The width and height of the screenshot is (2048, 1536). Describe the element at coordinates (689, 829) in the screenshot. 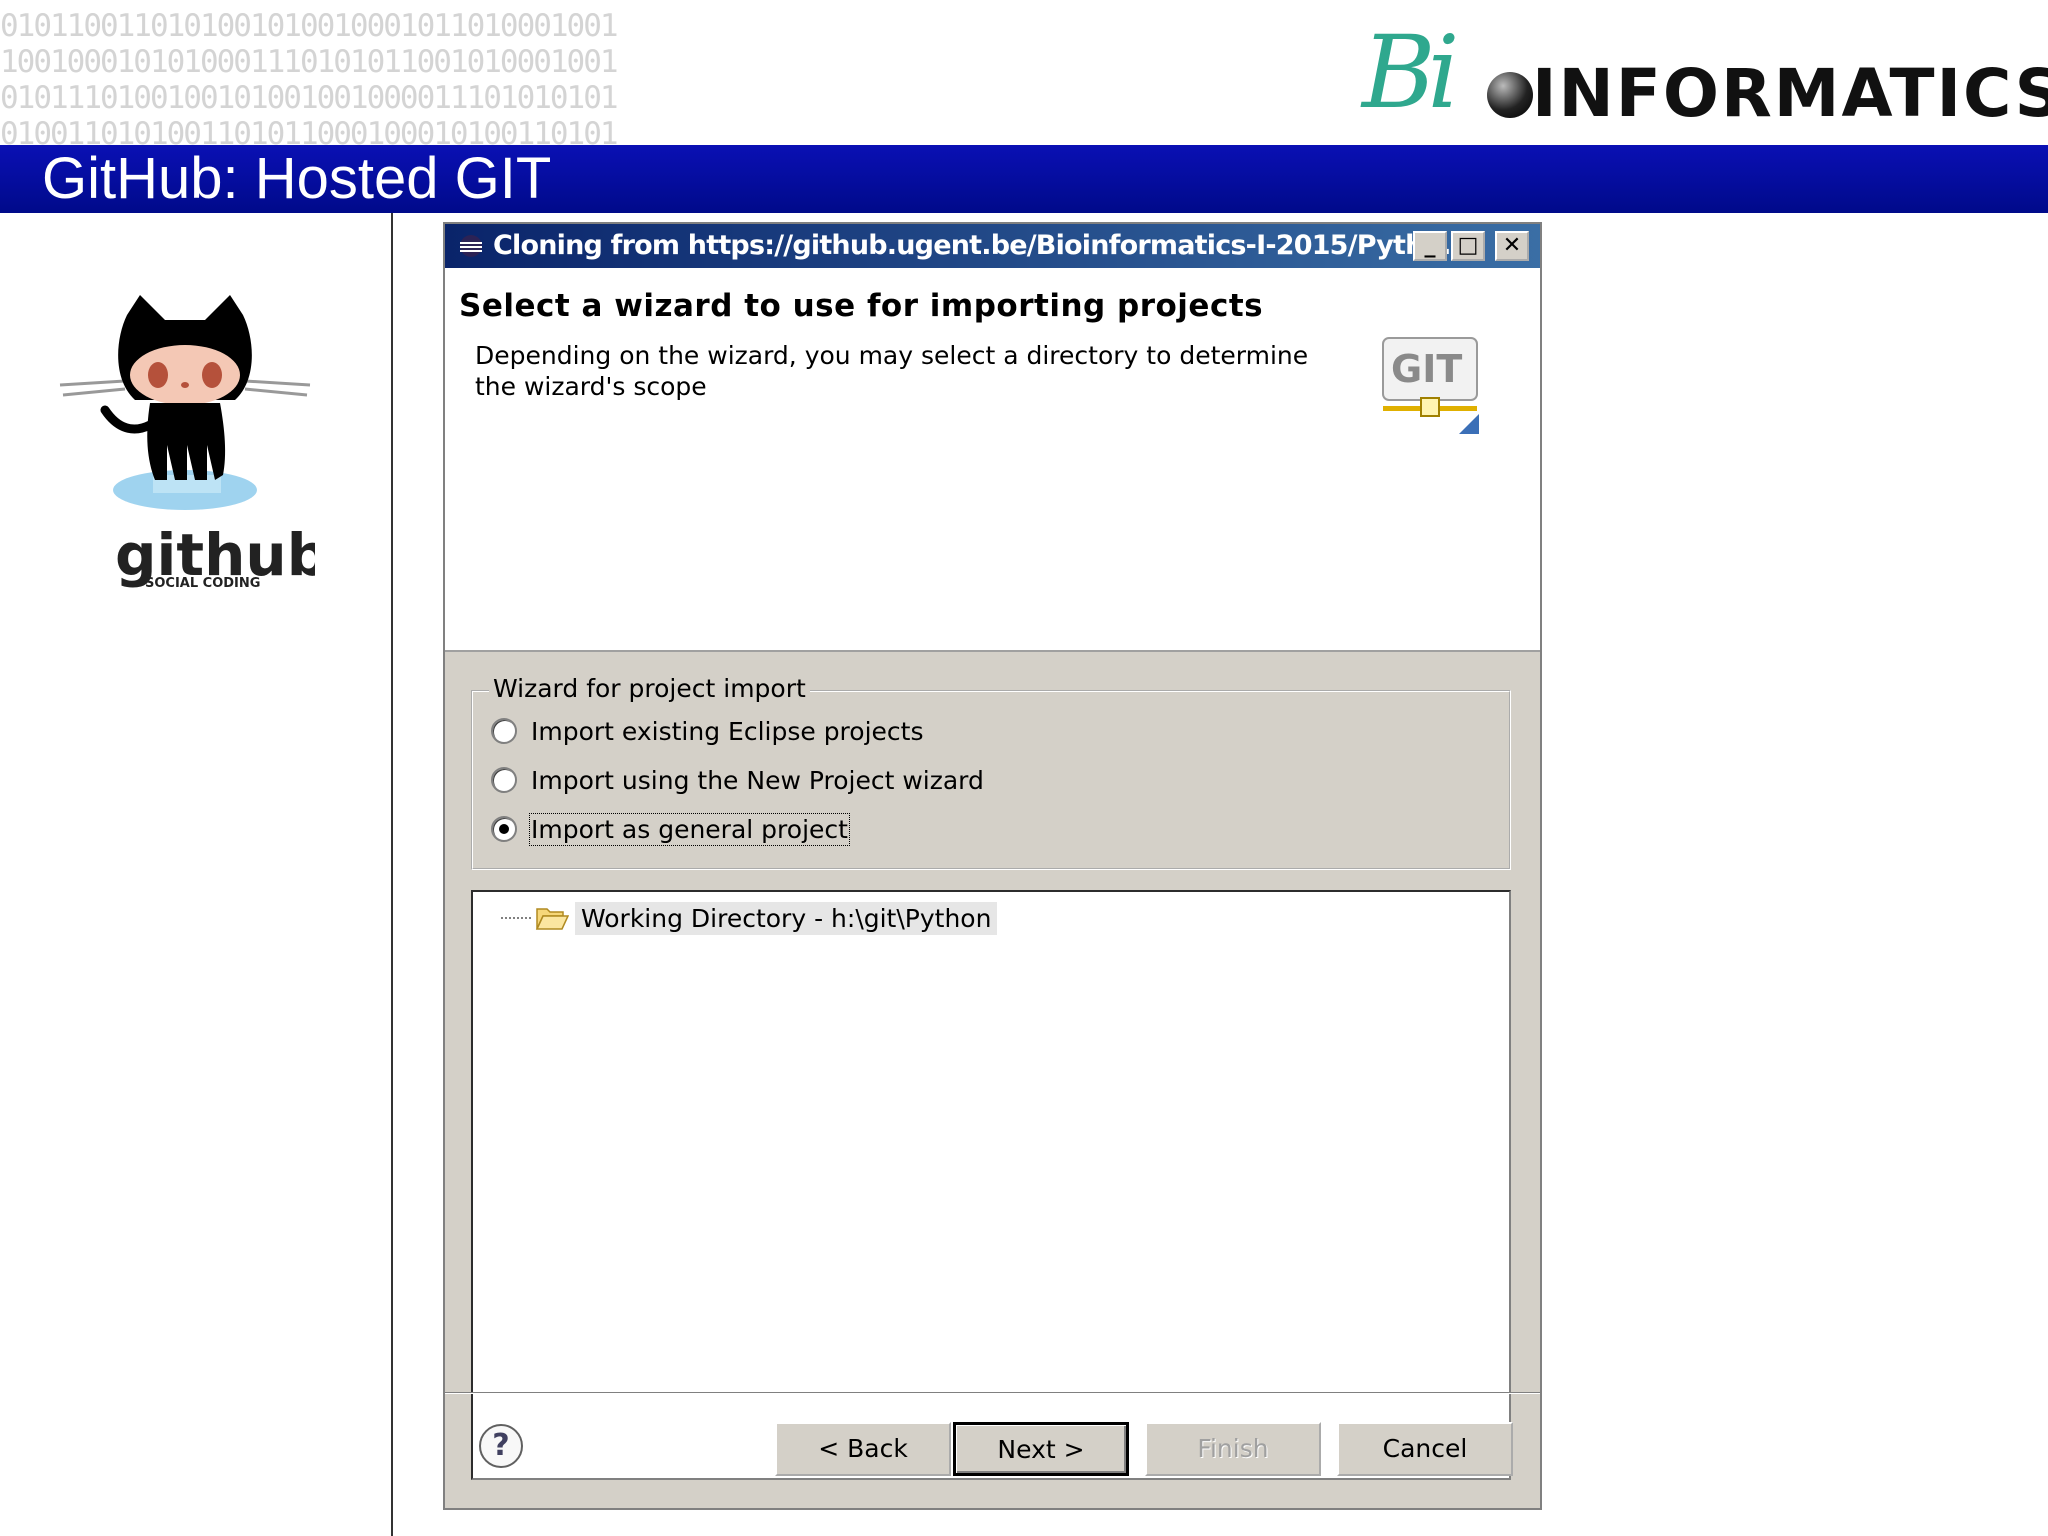

I see `option-label: Import as general project` at that location.